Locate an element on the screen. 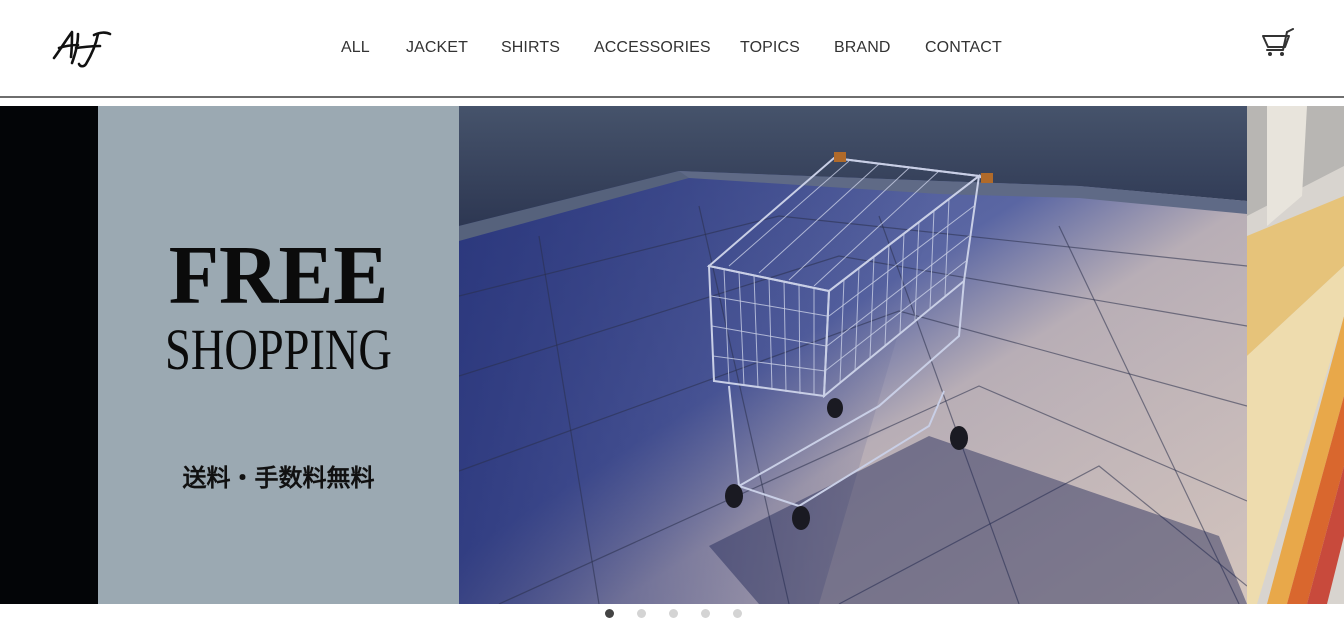 The width and height of the screenshot is (1344, 621). nav-item-topics: TOPICS is located at coordinates (770, 48).